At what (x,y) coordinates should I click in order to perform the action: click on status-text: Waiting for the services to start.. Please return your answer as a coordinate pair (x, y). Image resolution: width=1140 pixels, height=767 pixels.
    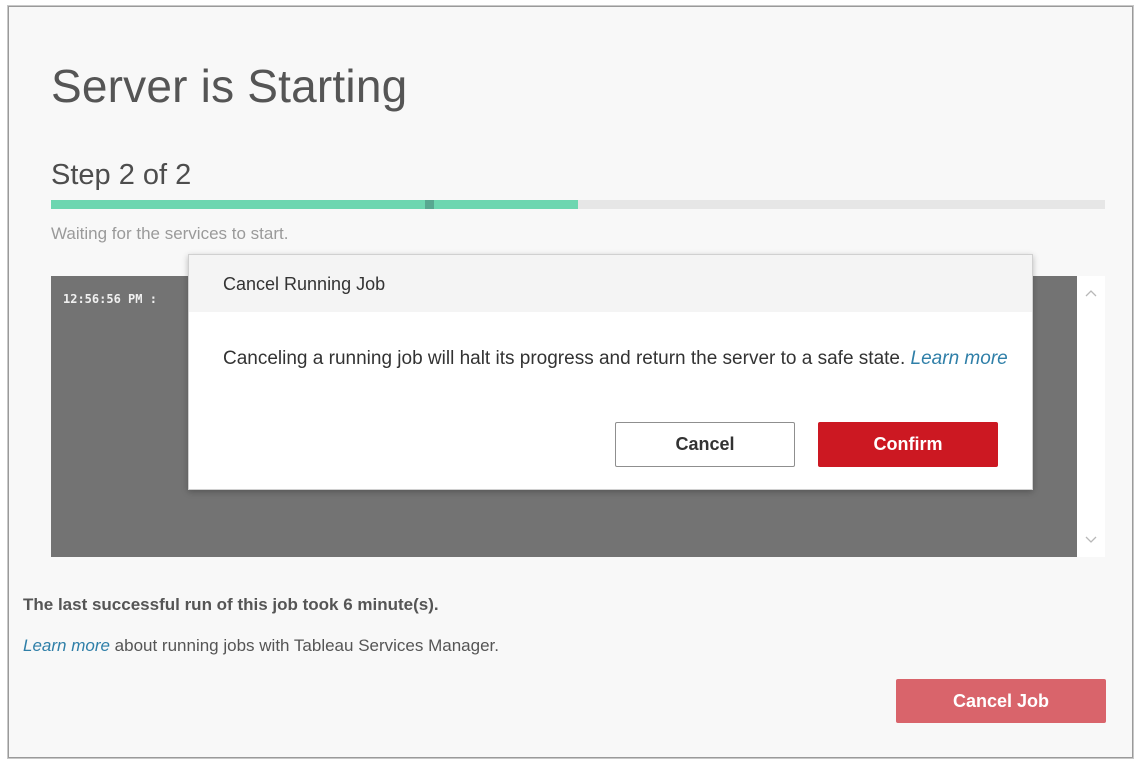
    Looking at the image, I should click on (170, 233).